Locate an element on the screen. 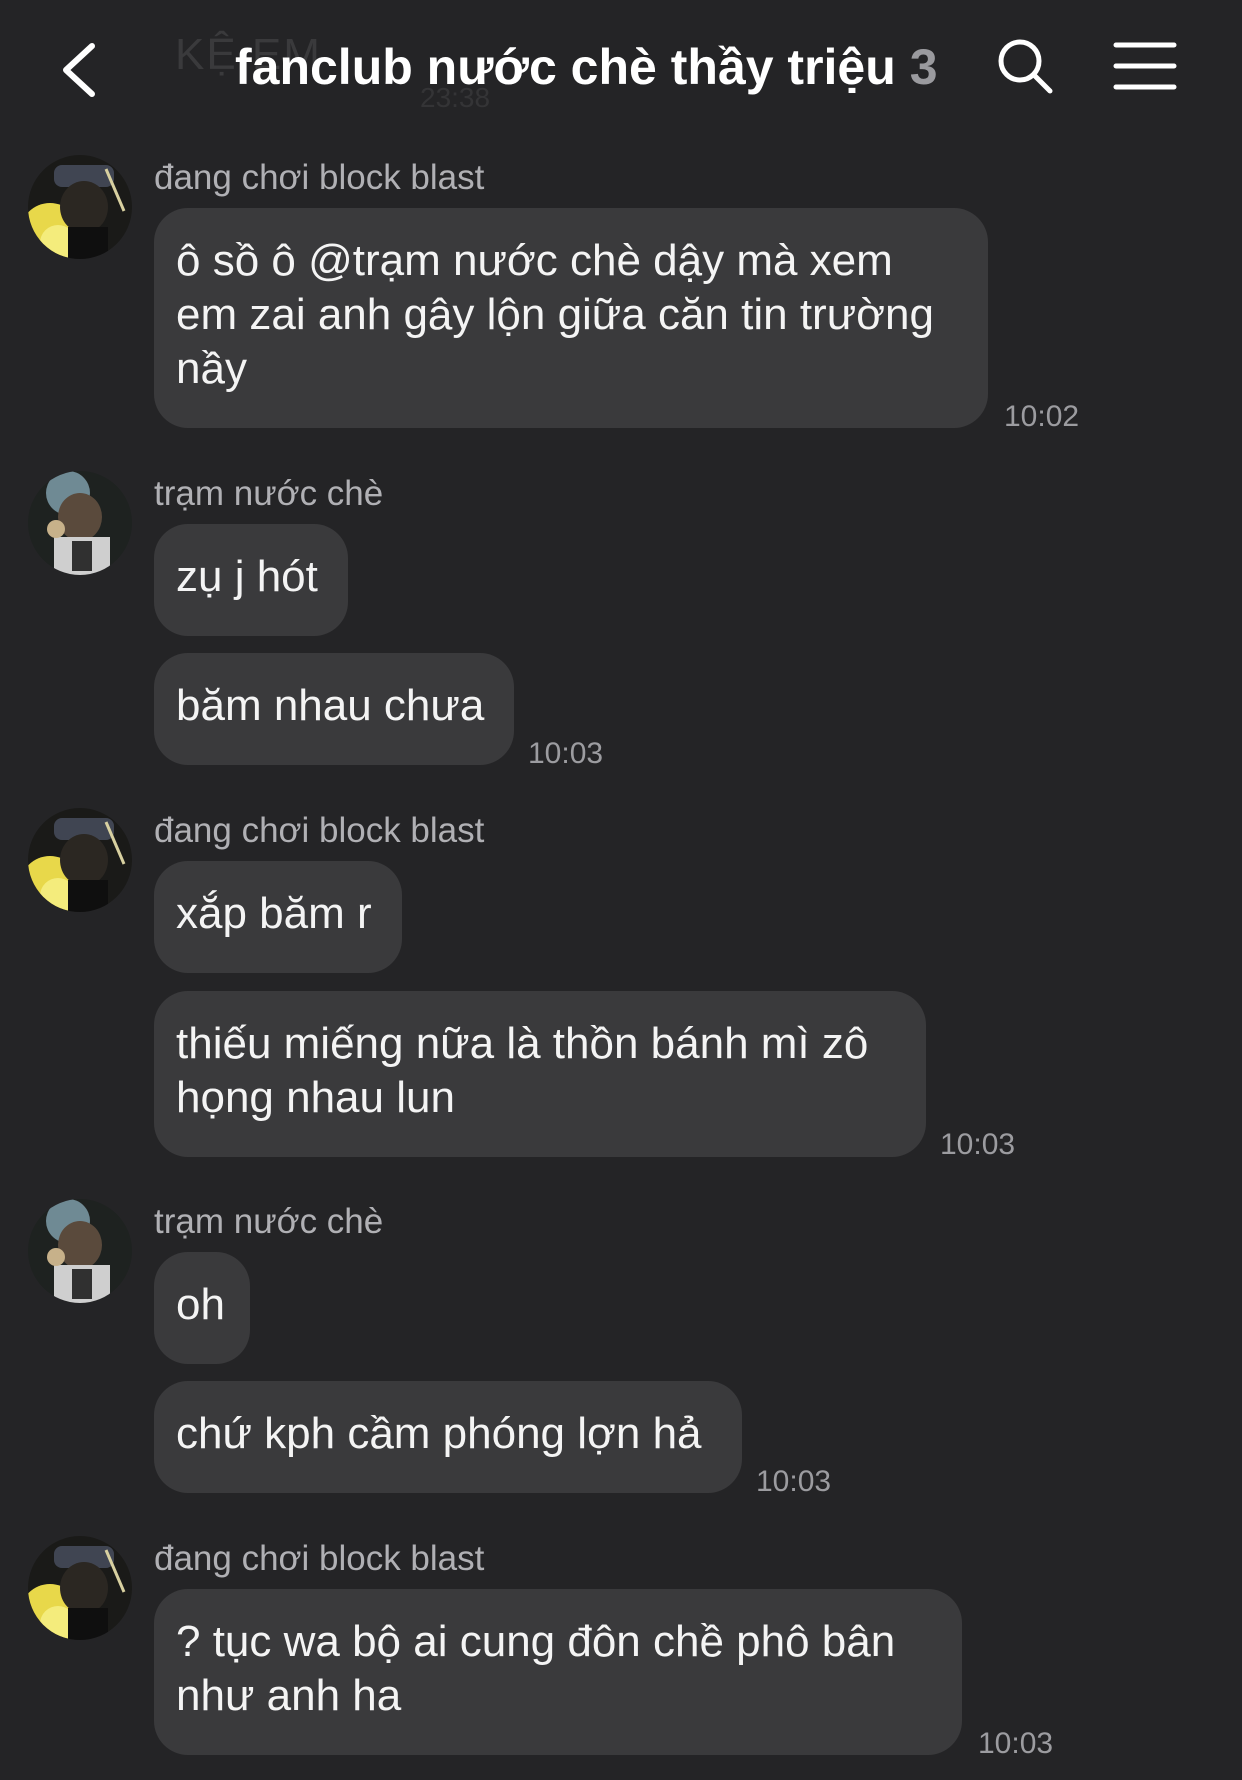 The image size is (1242, 1780). group-name: fanclub nước chè thầy triệu is located at coordinates (565, 67).